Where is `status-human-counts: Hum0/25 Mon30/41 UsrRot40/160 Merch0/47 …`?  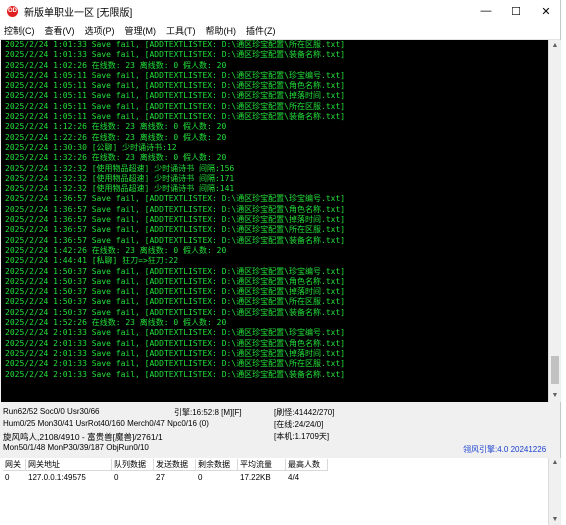 status-human-counts: Hum0/25 Mon30/41 UsrRot40/160 Merch0/47 … is located at coordinates (106, 423).